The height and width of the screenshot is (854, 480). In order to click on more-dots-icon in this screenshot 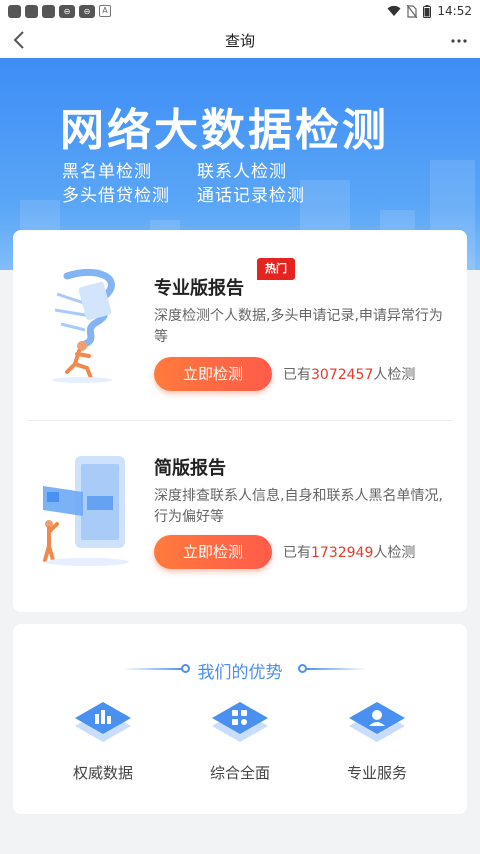, I will do `click(459, 41)`.